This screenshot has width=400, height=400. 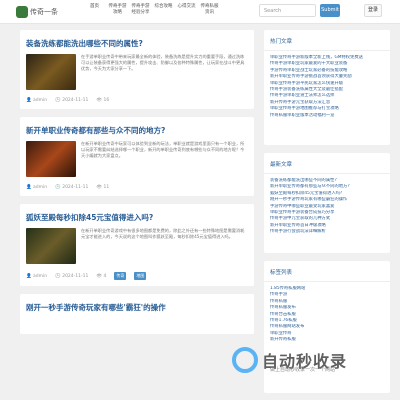 What do you see at coordinates (209, 10) in the screenshot?
I see `nav-news: 传奇私服资讯` at bounding box center [209, 10].